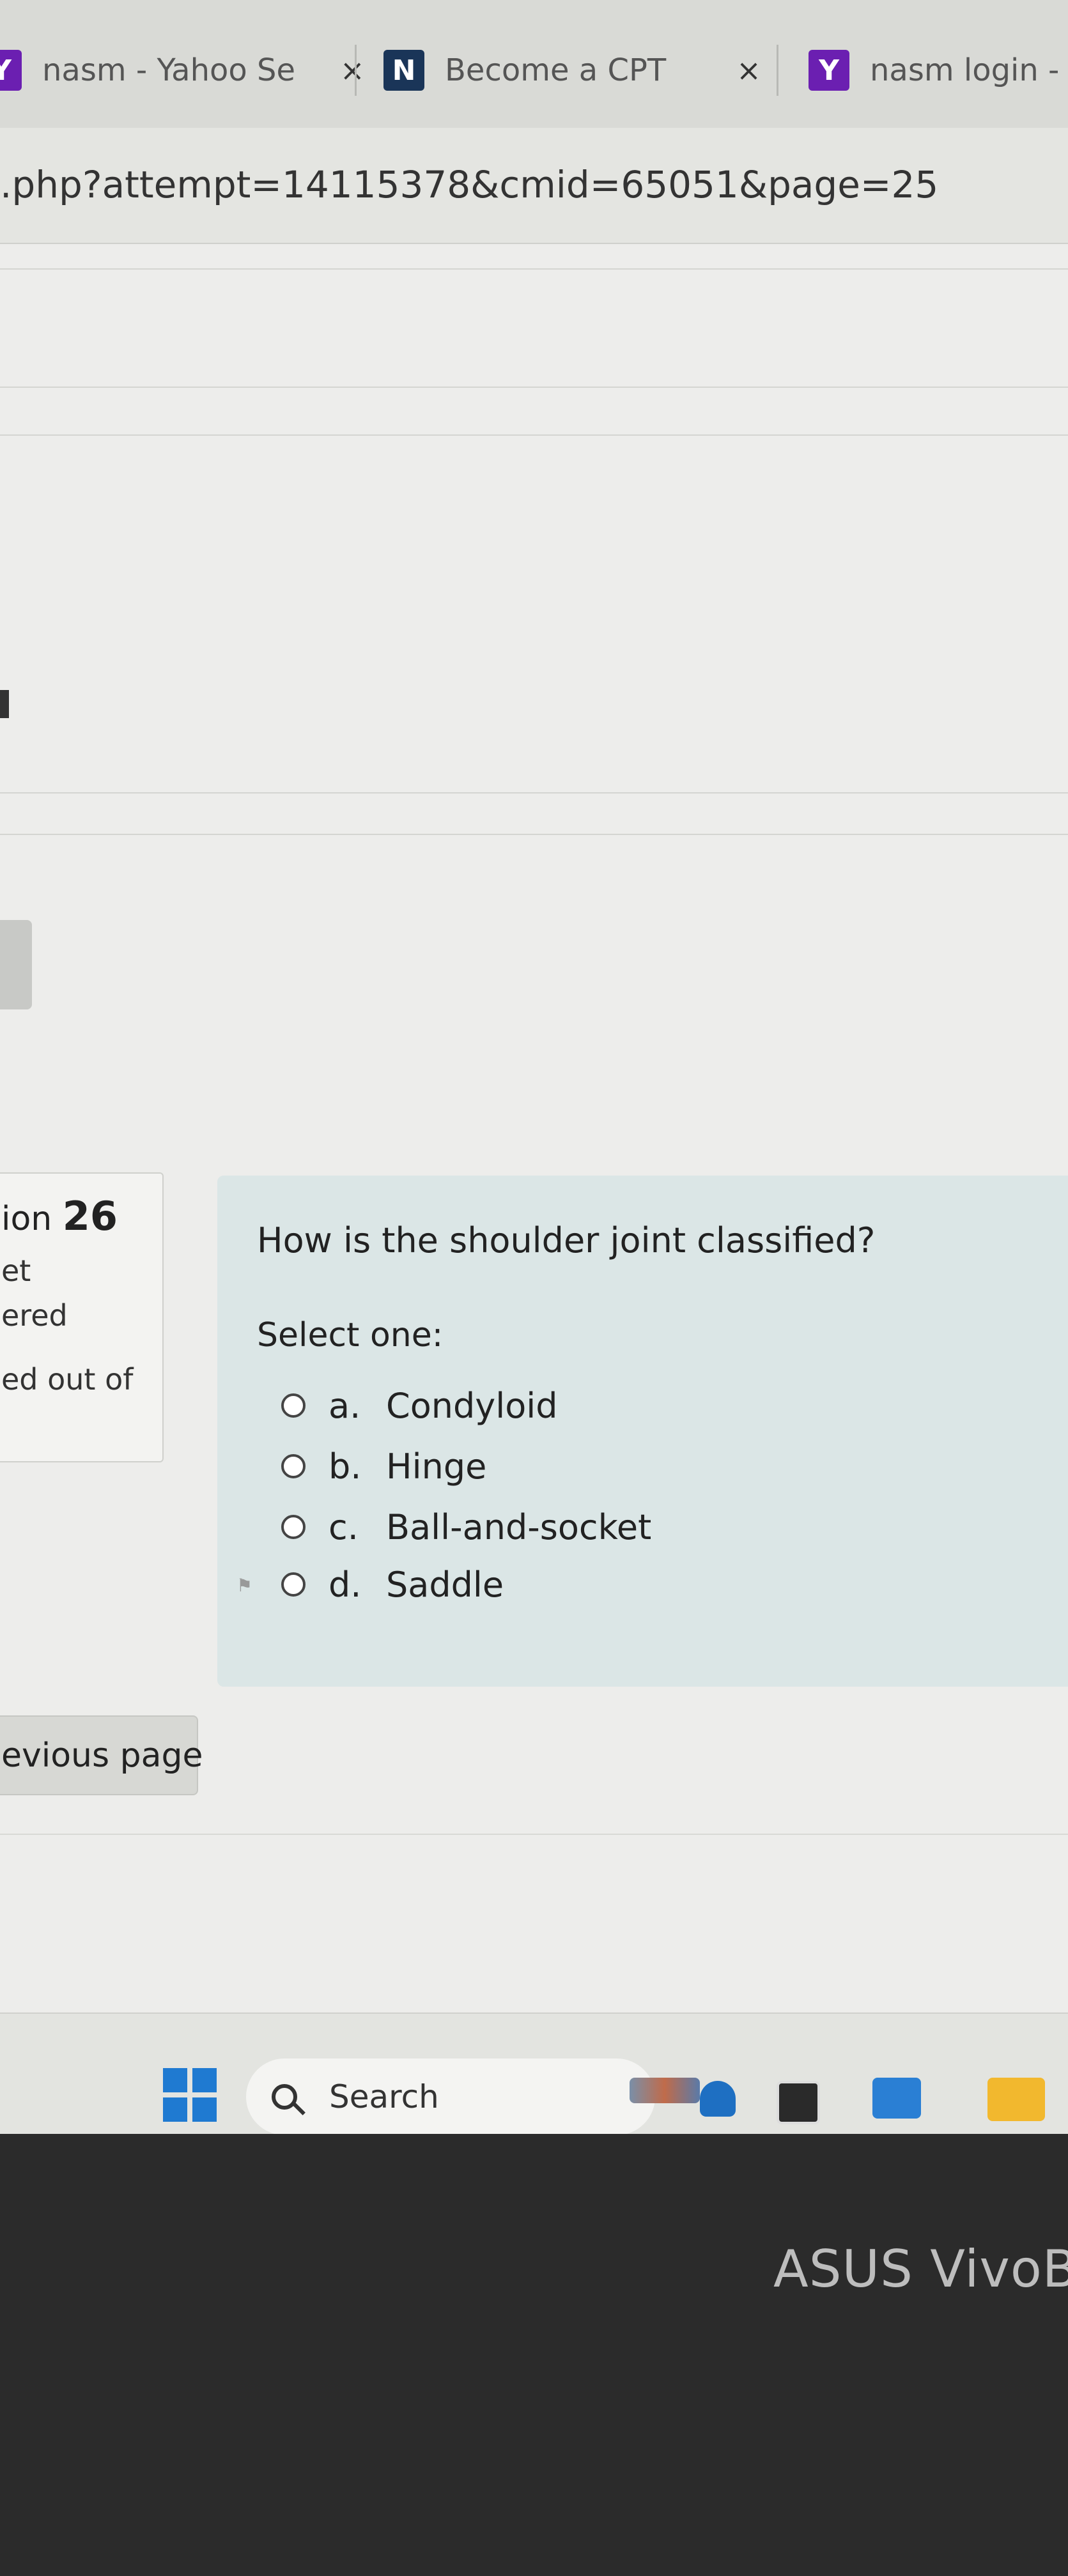 The width and height of the screenshot is (1068, 2576). I want to click on option-letter: d., so click(346, 1584).